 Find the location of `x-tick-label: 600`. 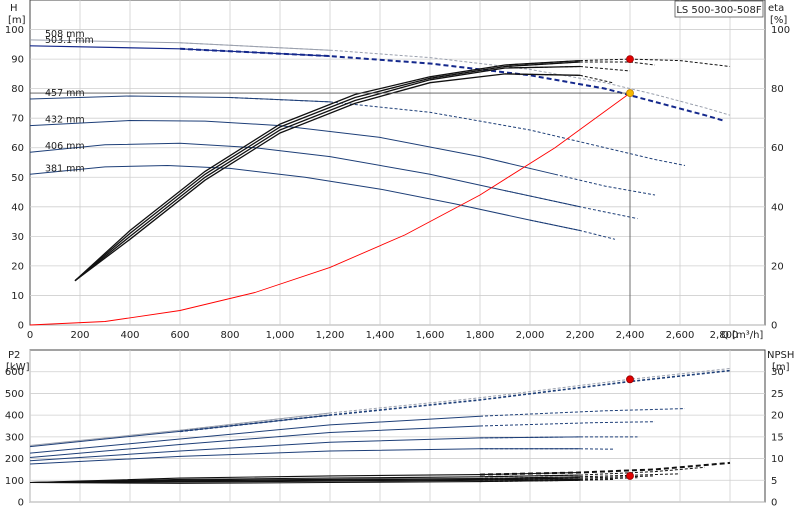

x-tick-label: 600 is located at coordinates (179, 335).